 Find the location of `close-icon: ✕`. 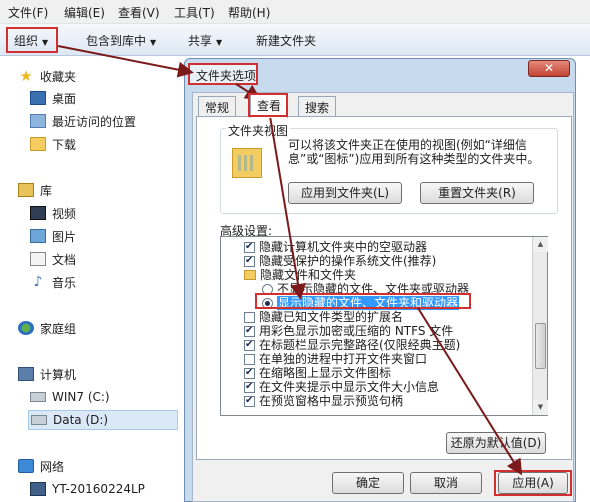

close-icon: ✕ is located at coordinates (549, 68).